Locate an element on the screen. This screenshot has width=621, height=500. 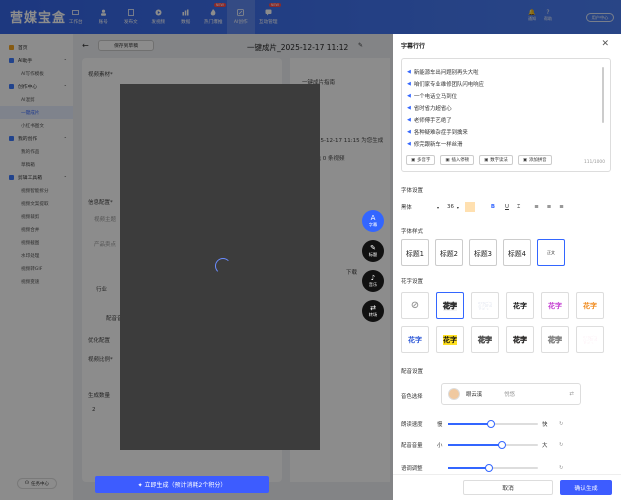
title-tool: ✎ 标题 is located at coordinates (373, 251).